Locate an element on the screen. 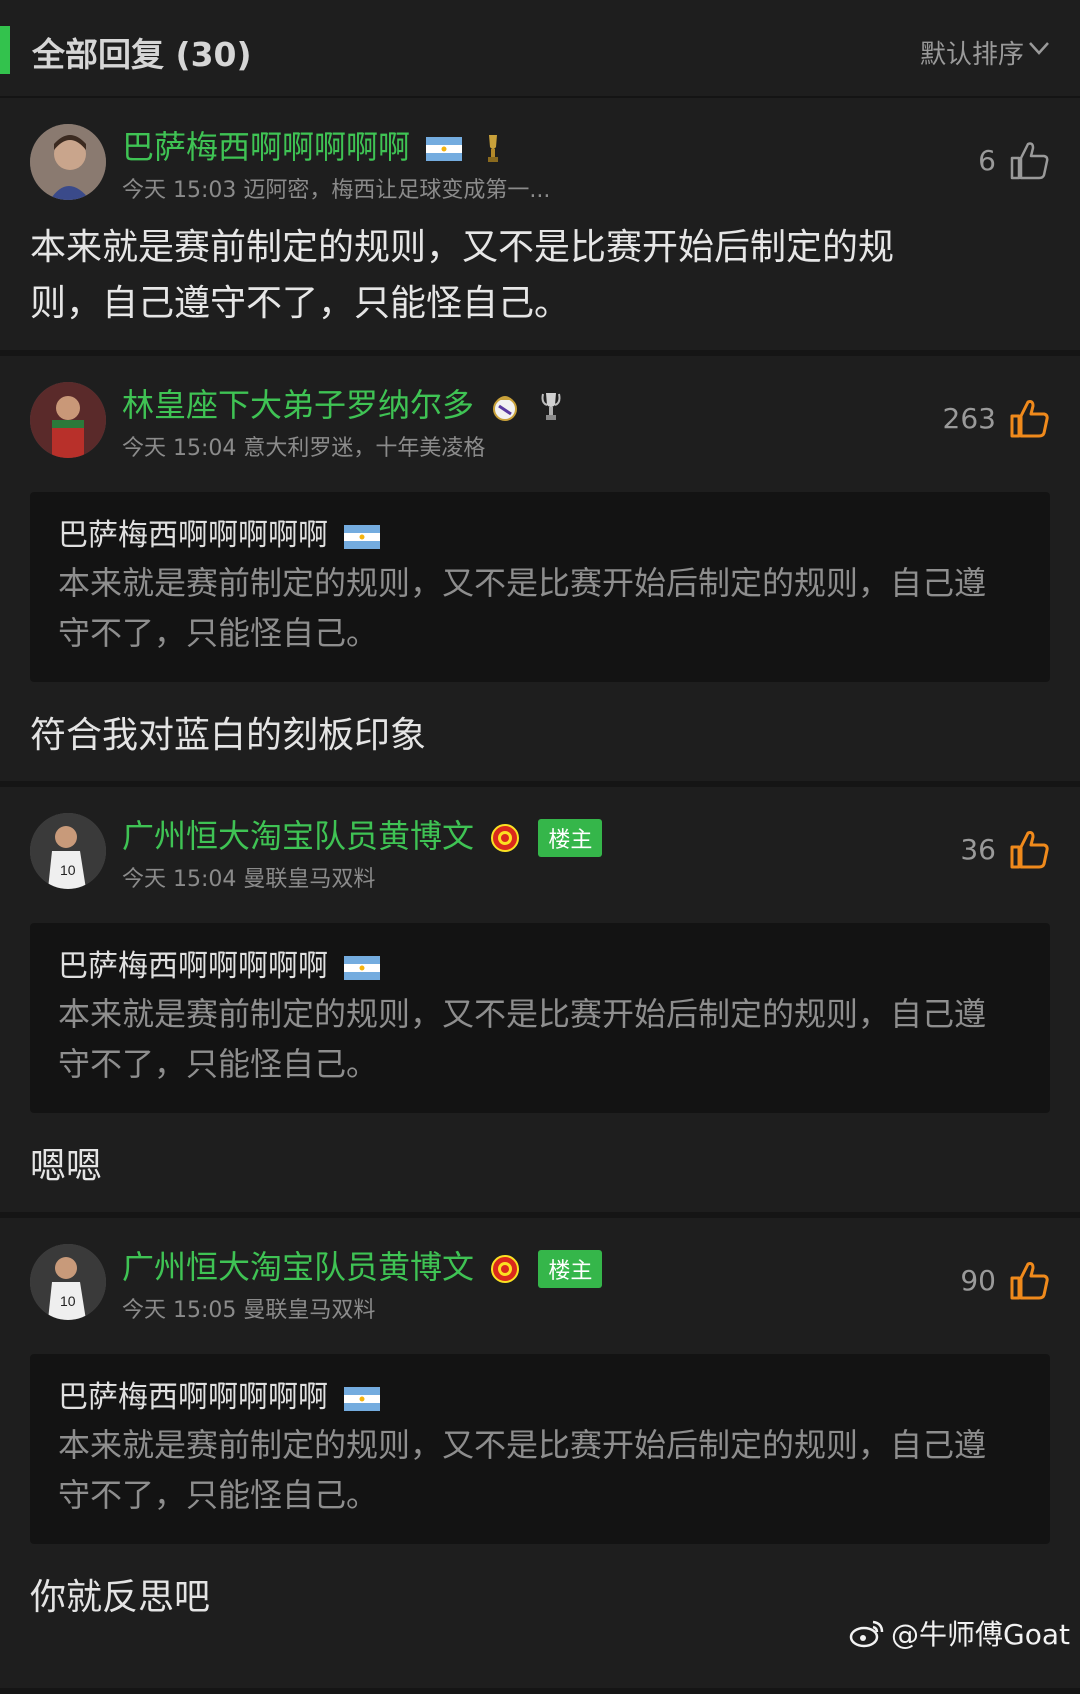 The height and width of the screenshot is (1694, 1080). username-text: 林皇座下大弟子罗纳尔多 is located at coordinates (298, 405).